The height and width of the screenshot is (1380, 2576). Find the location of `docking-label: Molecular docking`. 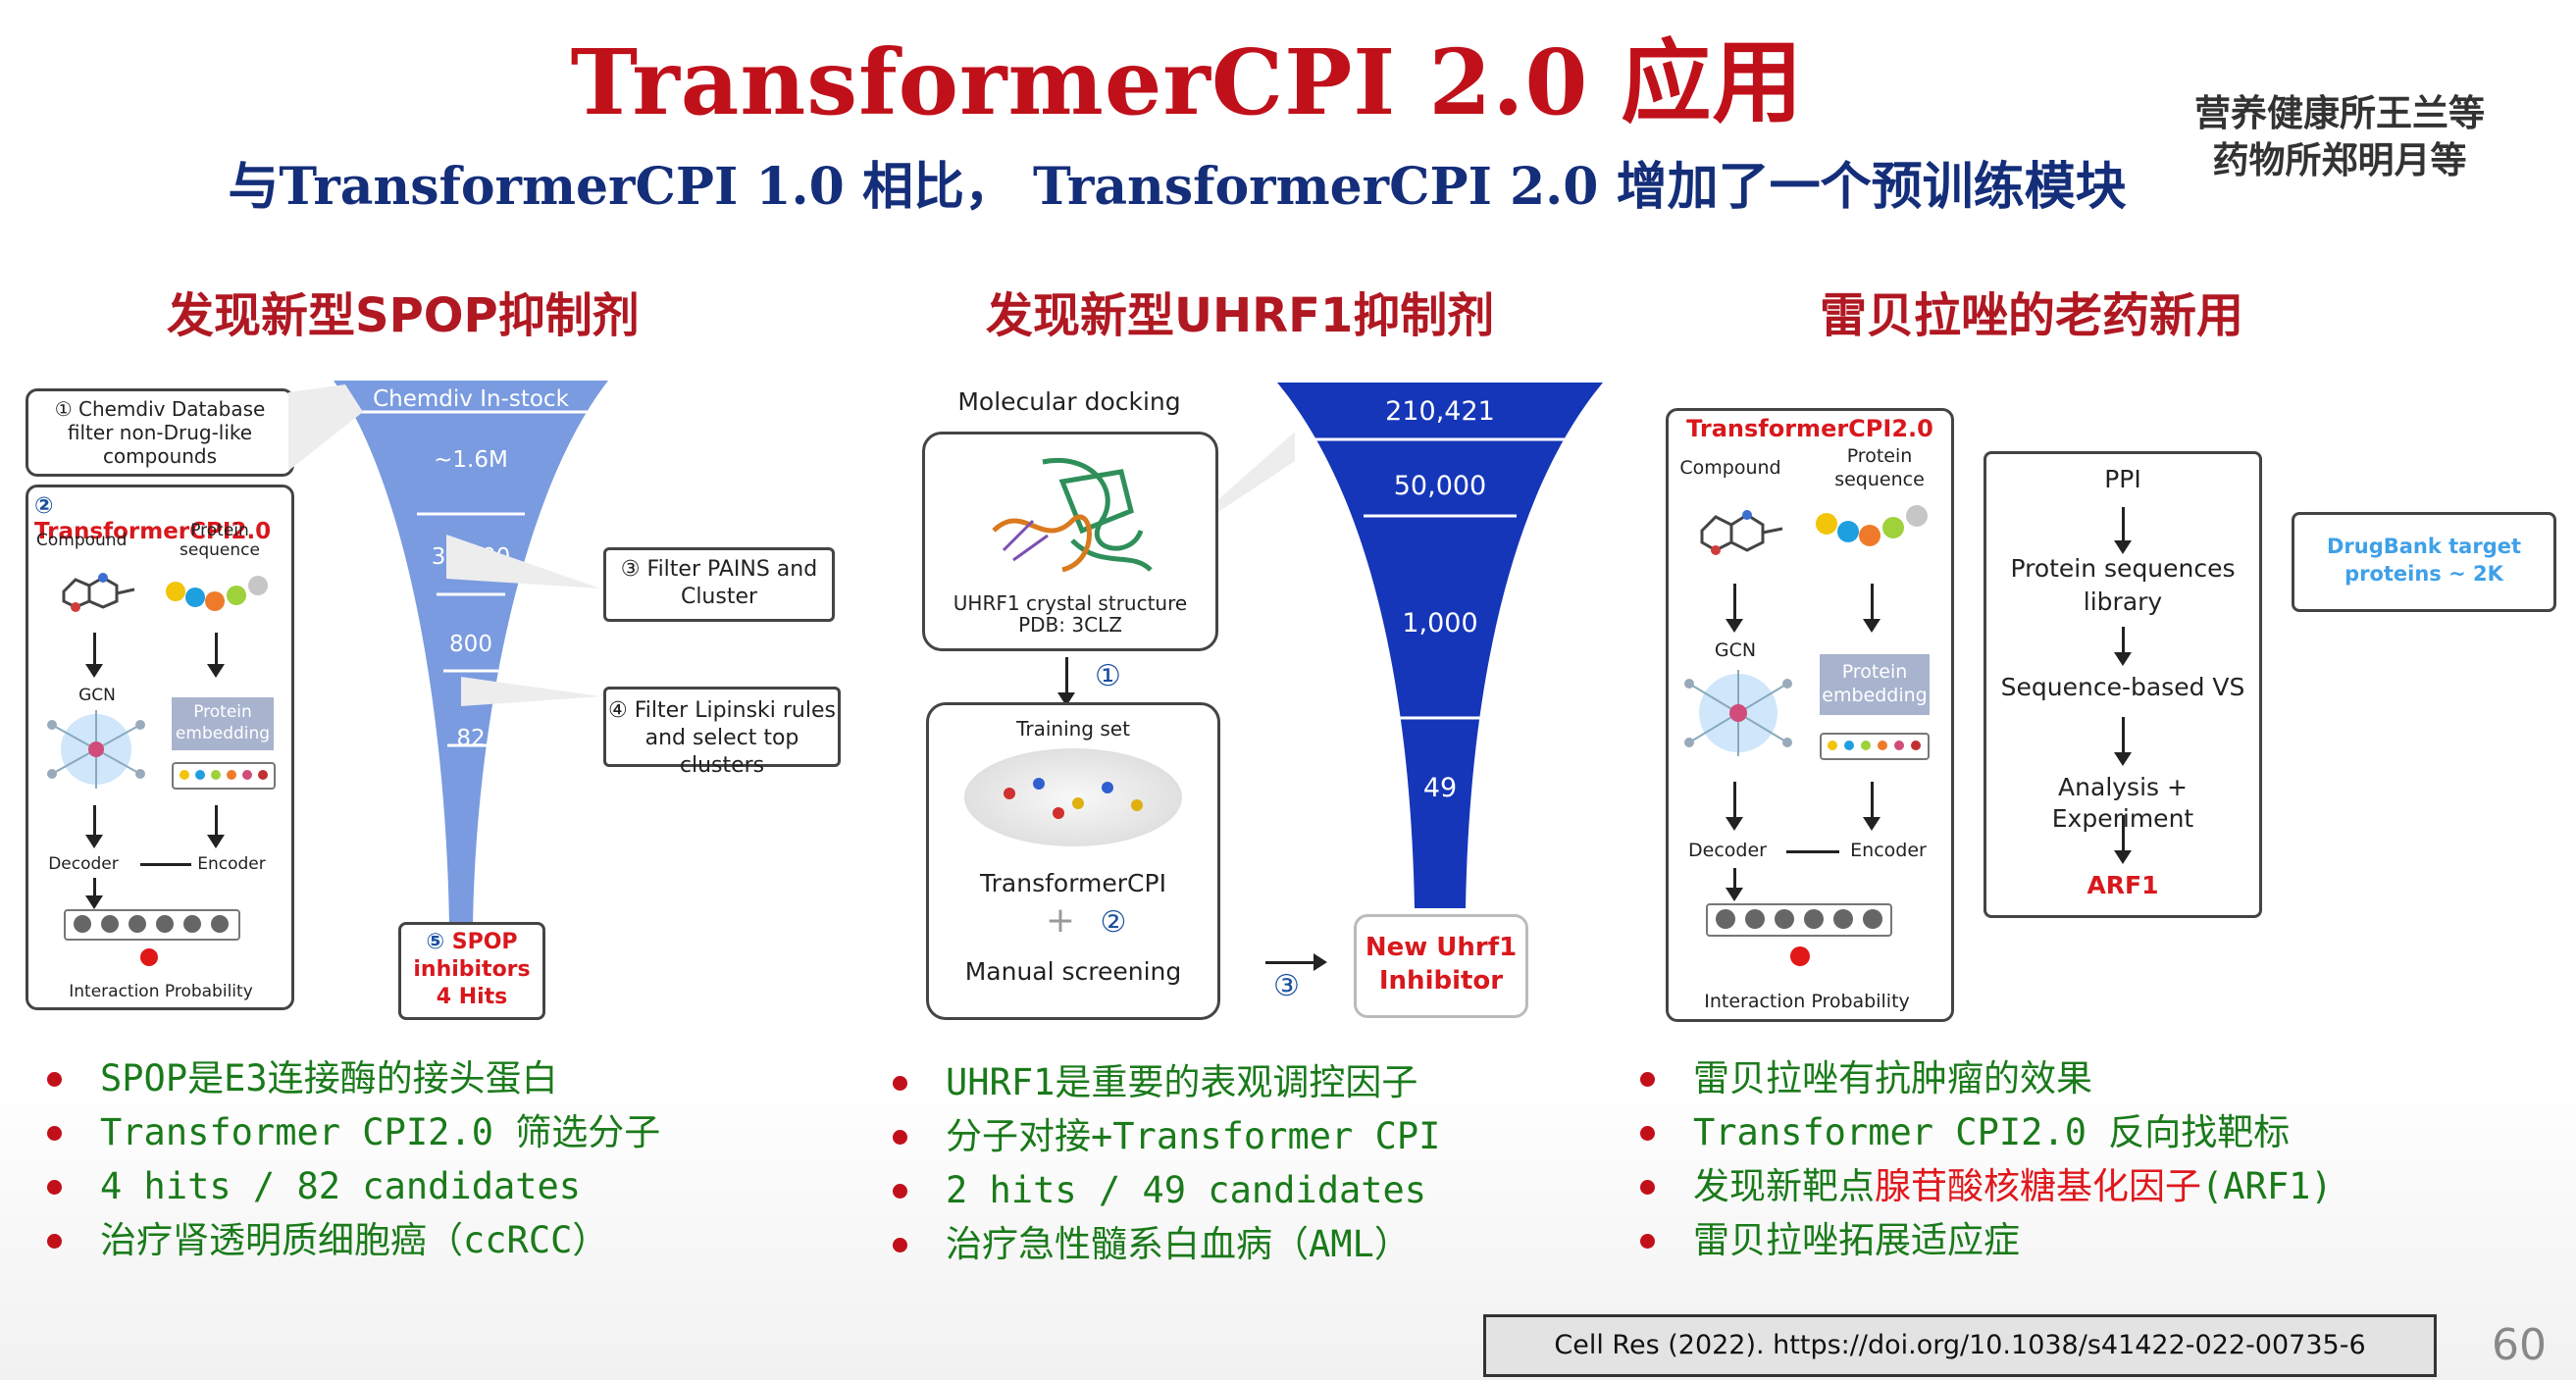

docking-label: Molecular docking is located at coordinates (1069, 401).